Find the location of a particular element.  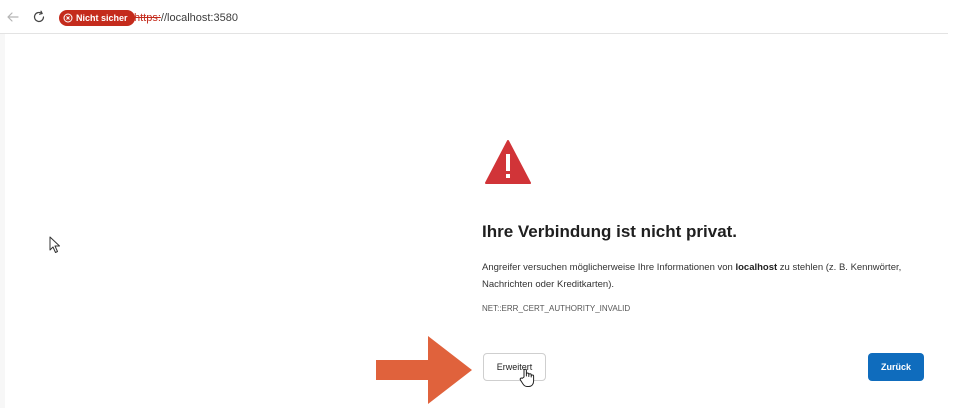

error-code: NET::ERR_CERT_AUTHORITY_INVALID is located at coordinates (556, 308).